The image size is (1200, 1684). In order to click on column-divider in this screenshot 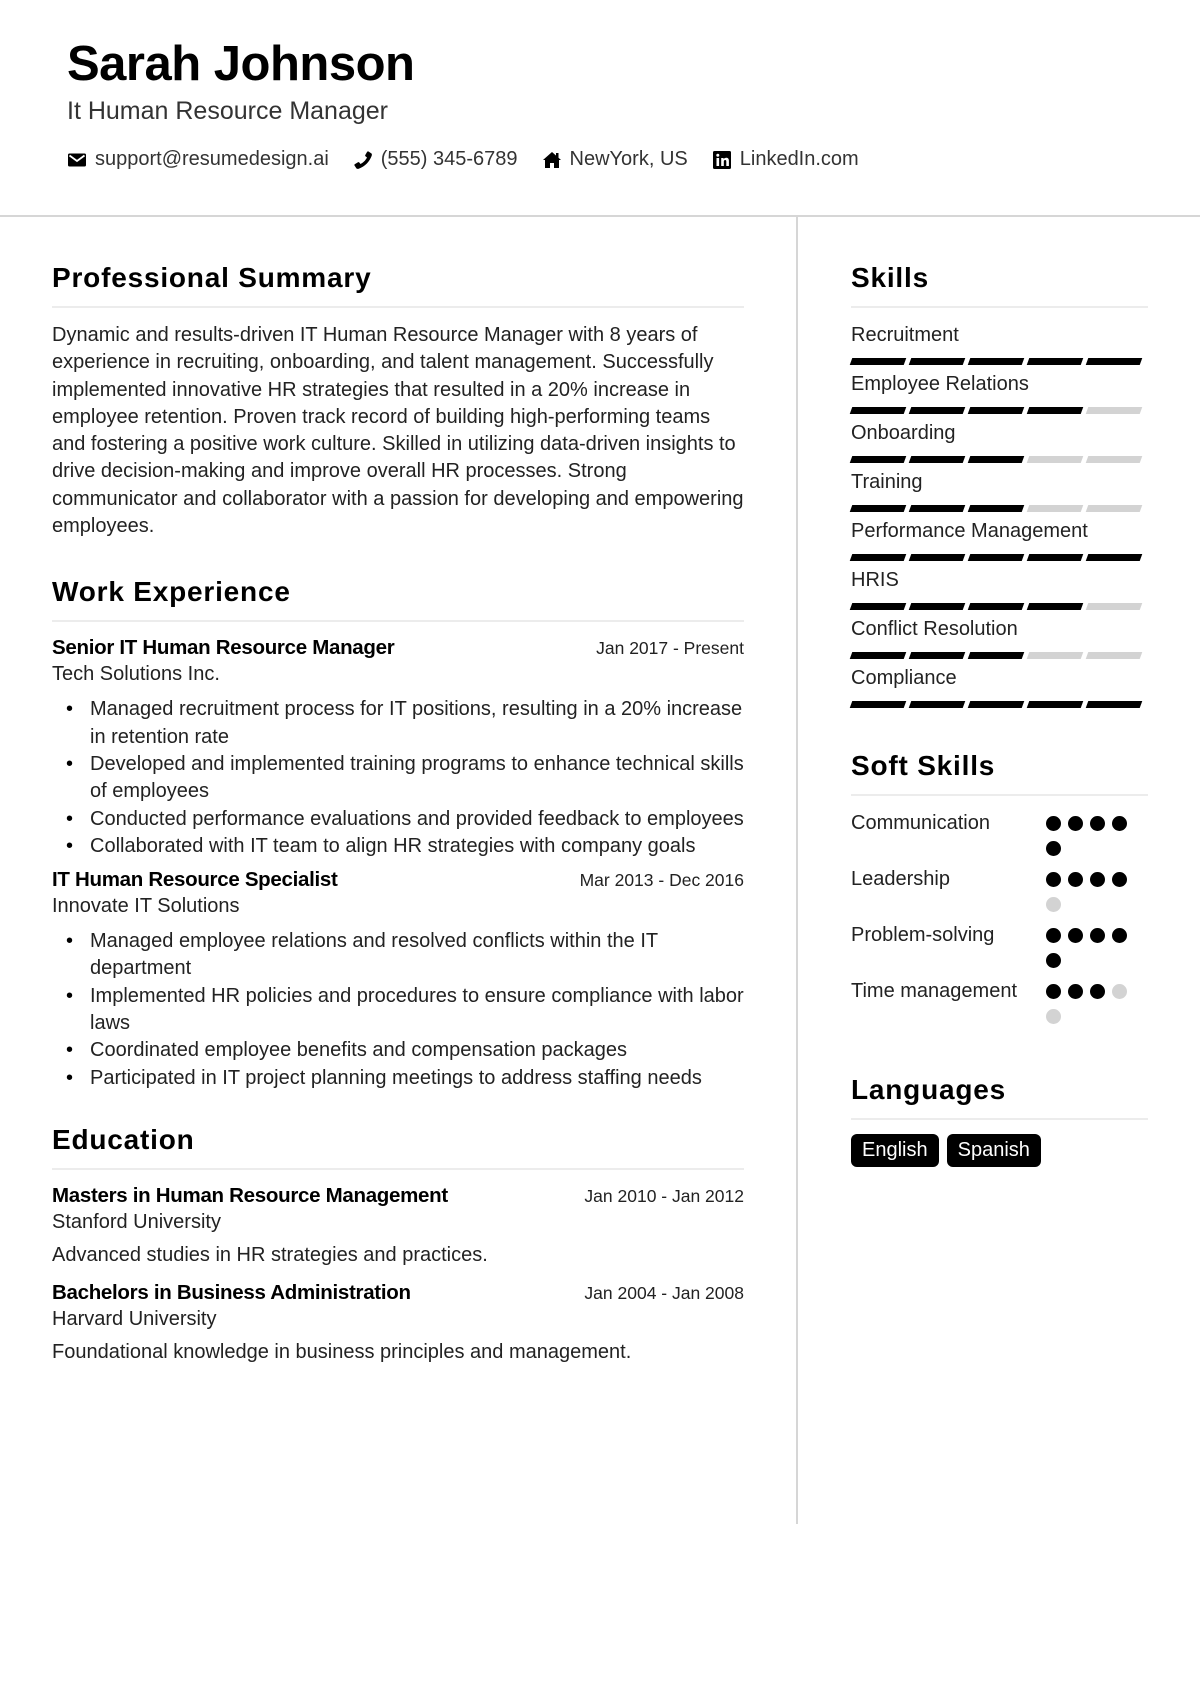, I will do `click(797, 870)`.